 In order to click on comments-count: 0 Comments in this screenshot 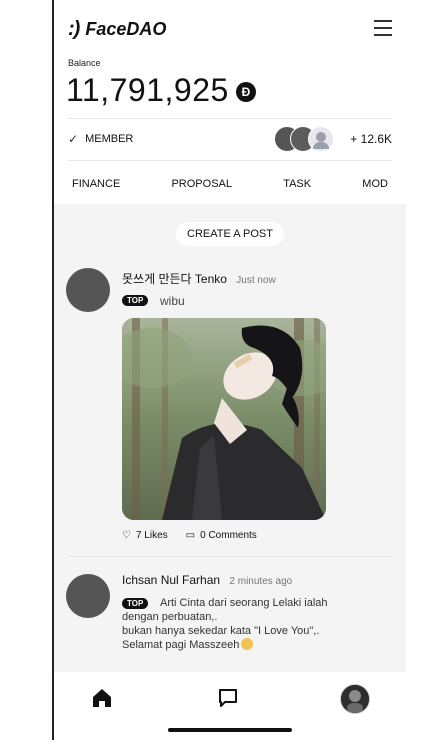, I will do `click(228, 535)`.